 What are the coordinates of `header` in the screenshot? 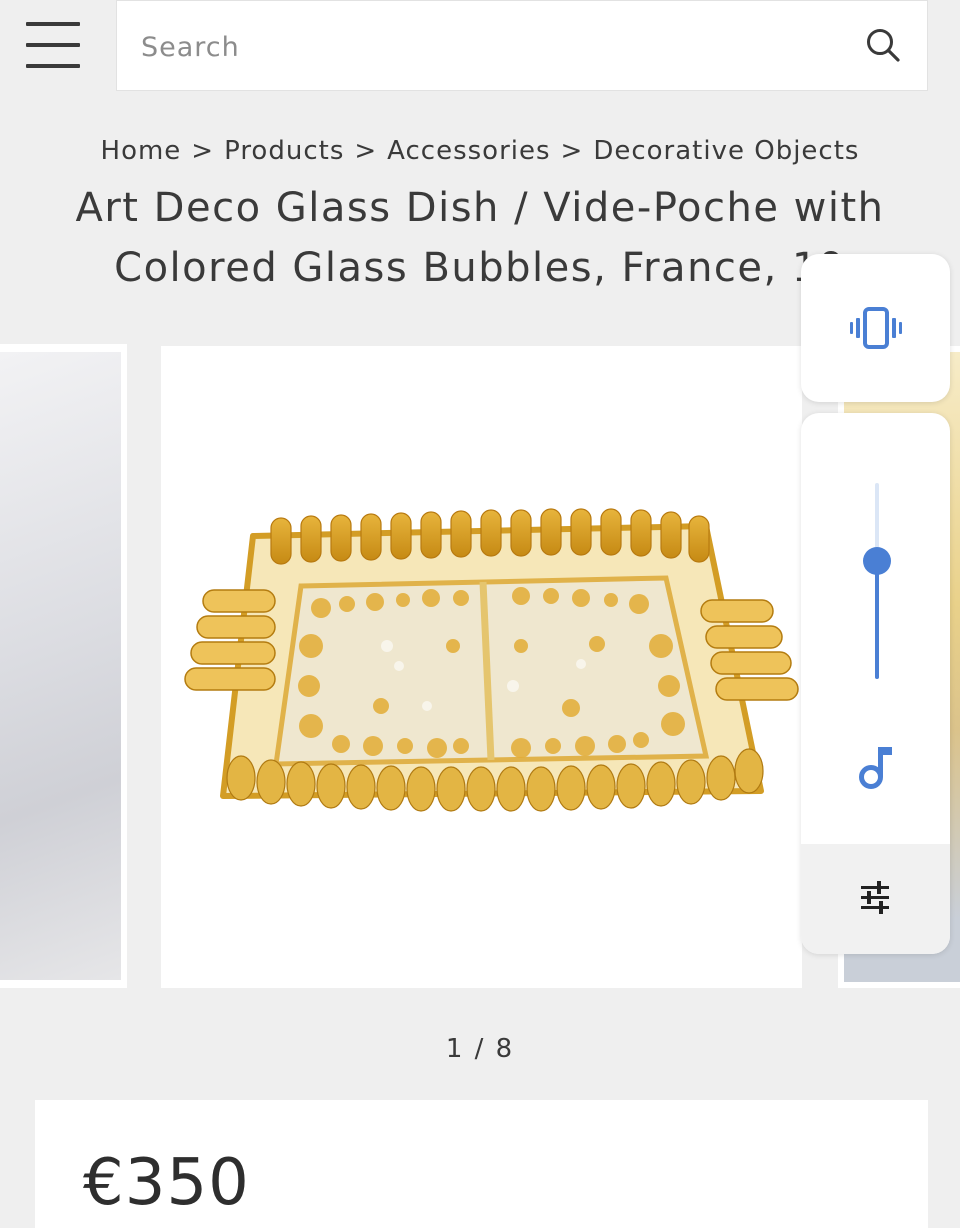 It's located at (480, 46).